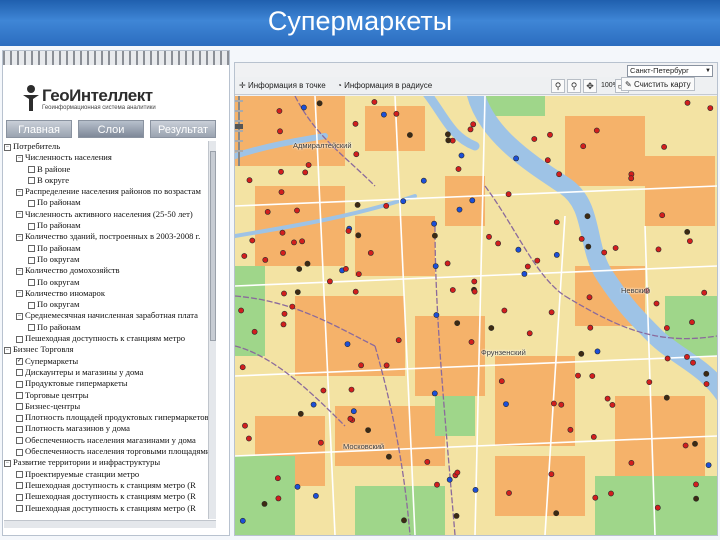  Describe the element at coordinates (658, 84) in the screenshot. I see `clear-map-button: ✎ Счистить карту` at that location.